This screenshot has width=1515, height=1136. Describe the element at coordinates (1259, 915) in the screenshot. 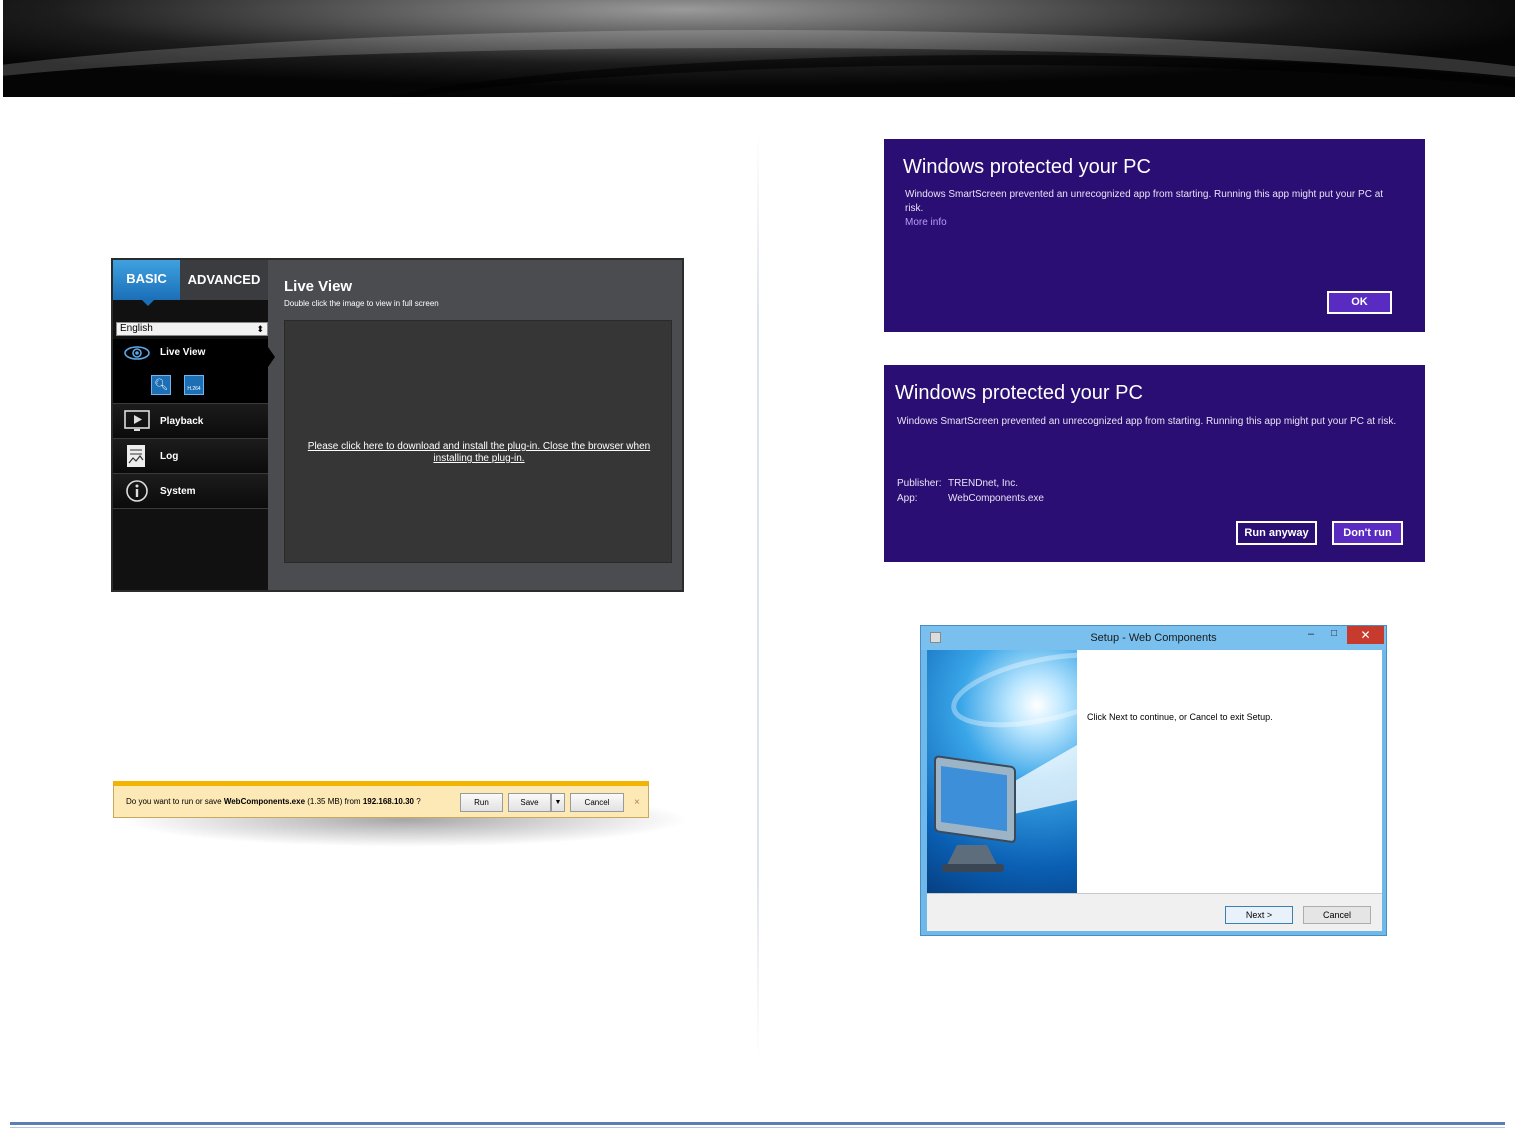

I see `next-button: Next >` at that location.